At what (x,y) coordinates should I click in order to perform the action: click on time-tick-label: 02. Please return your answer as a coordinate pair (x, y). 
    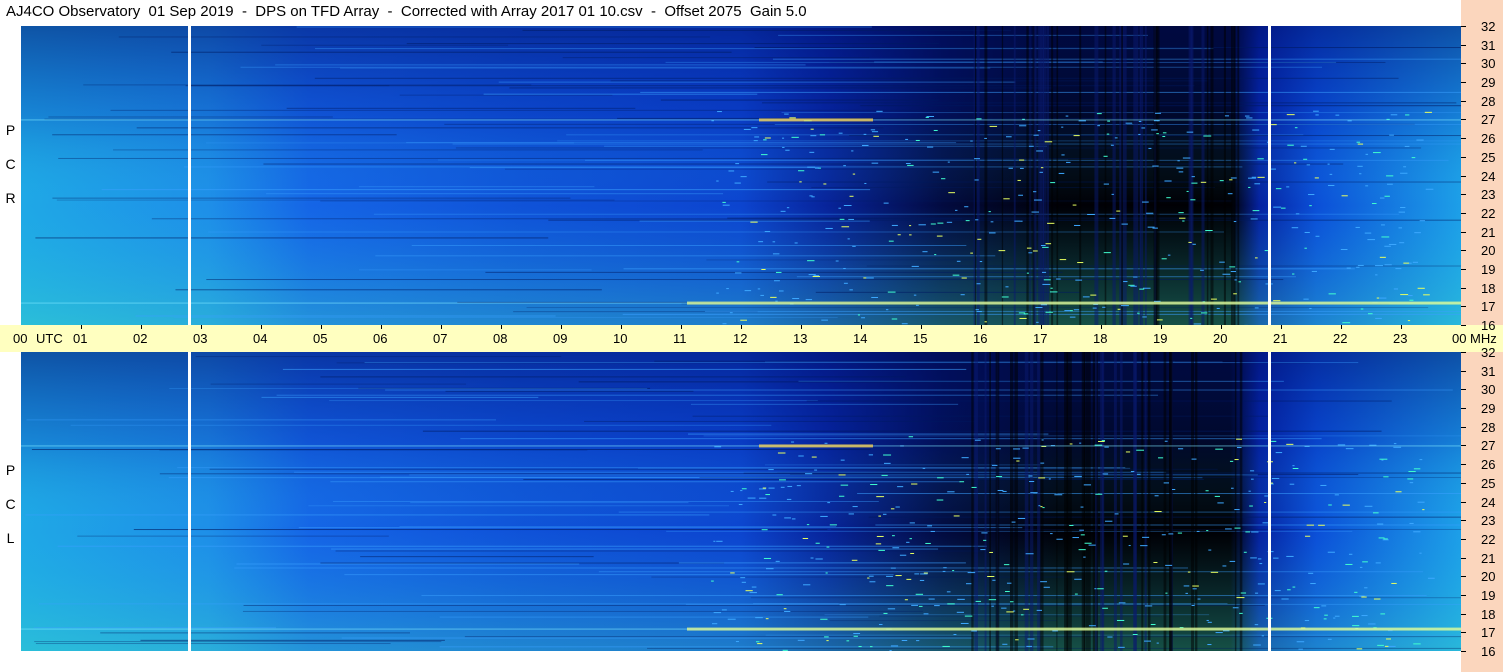
    Looking at the image, I should click on (140, 338).